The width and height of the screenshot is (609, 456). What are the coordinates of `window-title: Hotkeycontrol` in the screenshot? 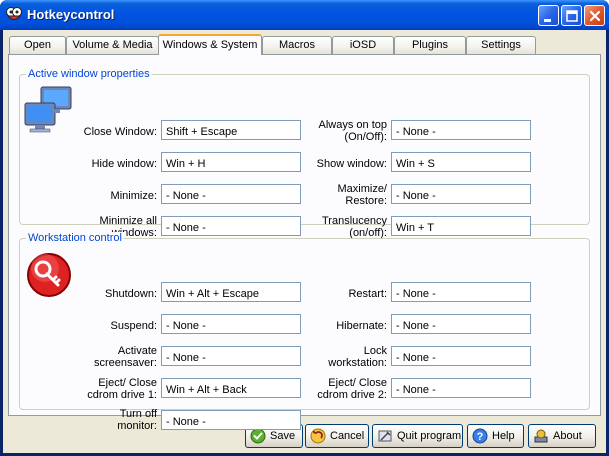 It's located at (71, 14).